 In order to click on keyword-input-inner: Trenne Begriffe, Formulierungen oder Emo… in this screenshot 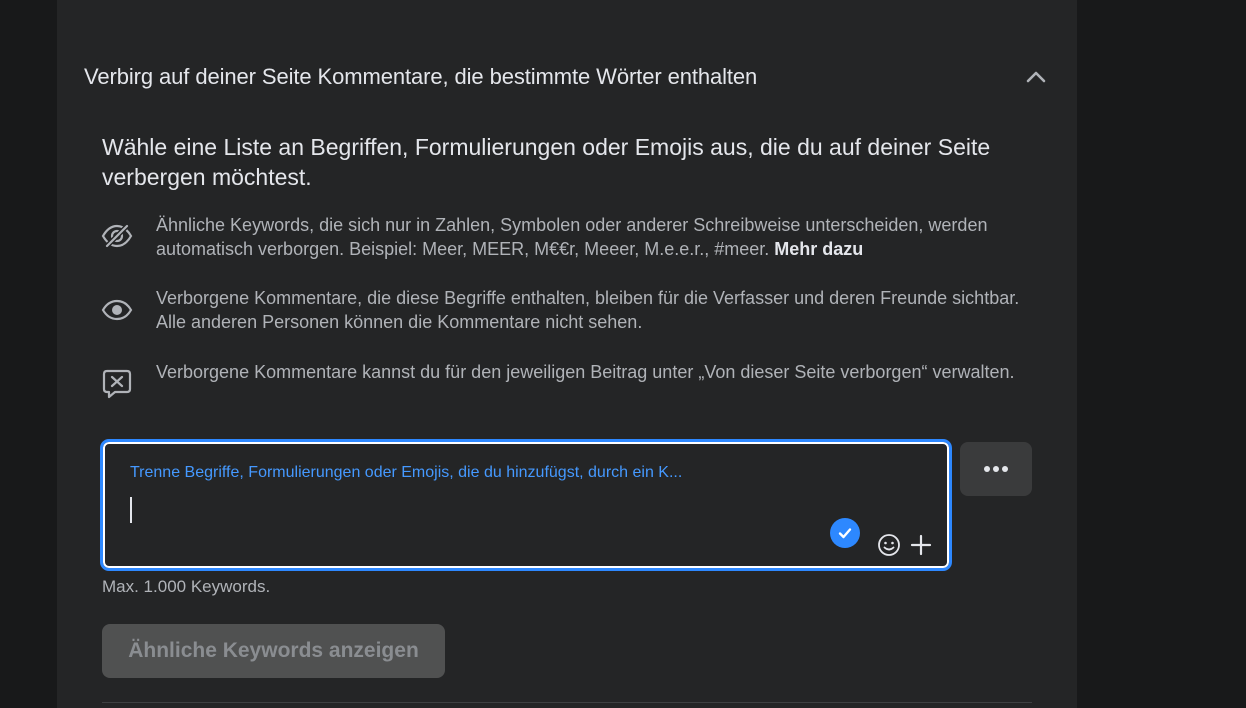, I will do `click(526, 505)`.